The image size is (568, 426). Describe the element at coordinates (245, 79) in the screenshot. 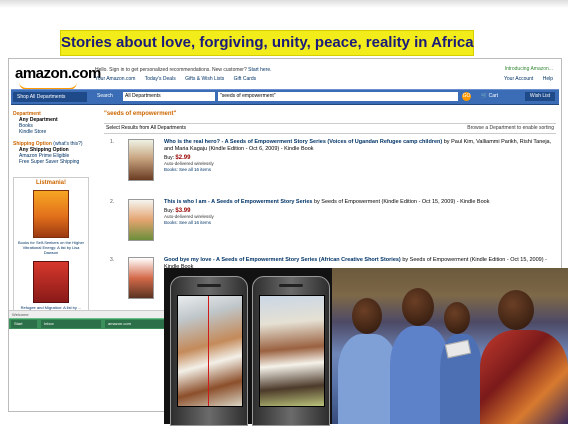

I see `top-link-gift-cards: Gift Cards` at that location.